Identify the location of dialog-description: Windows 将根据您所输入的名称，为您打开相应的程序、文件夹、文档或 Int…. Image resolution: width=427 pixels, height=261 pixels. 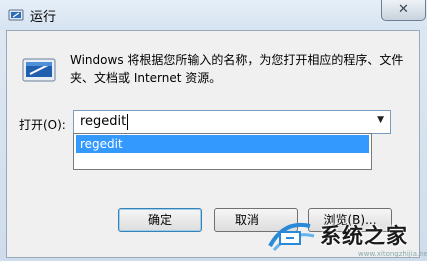
(237, 69).